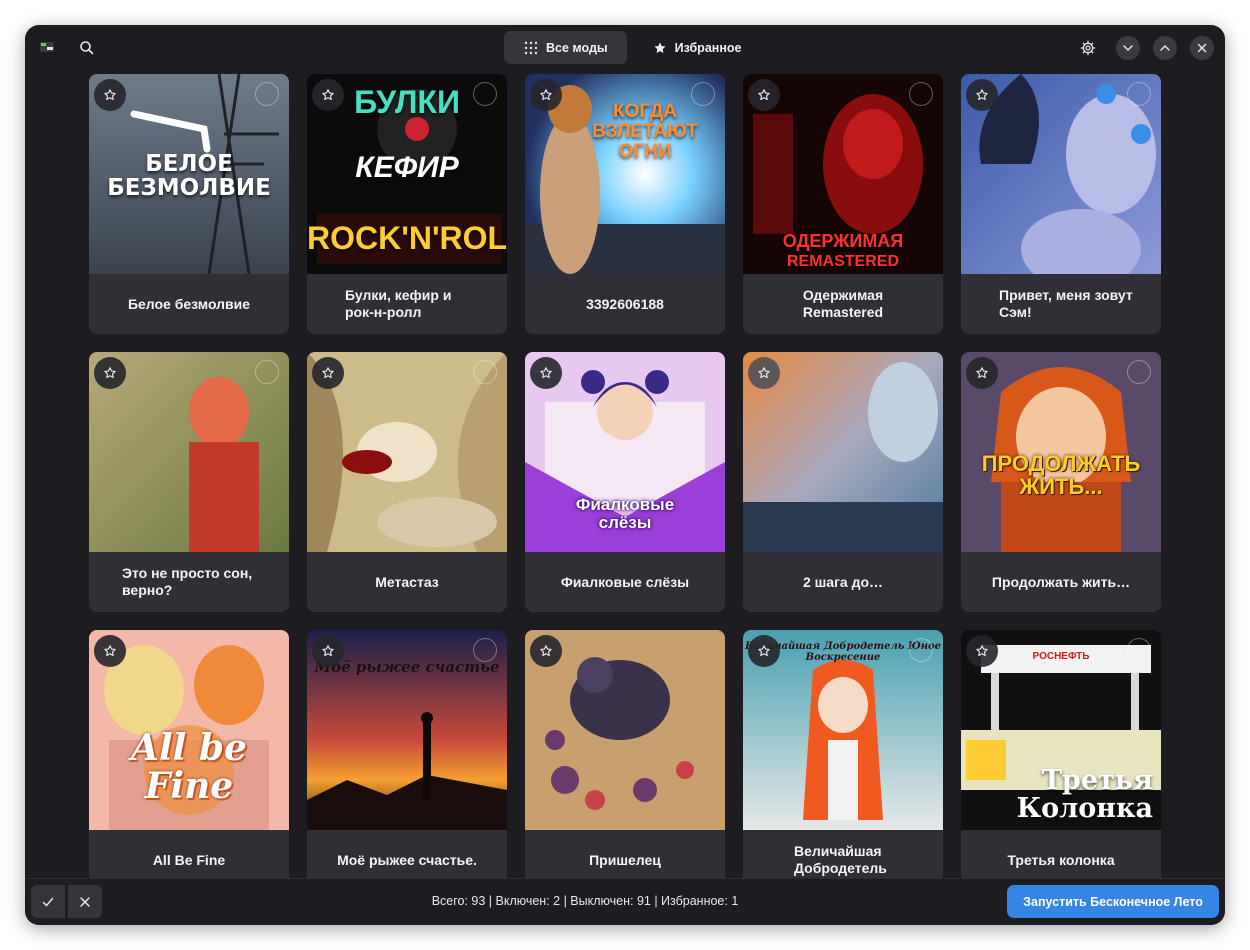  What do you see at coordinates (1113, 901) in the screenshot?
I see `launch-game-button: Запустить Бесконечное Лето` at bounding box center [1113, 901].